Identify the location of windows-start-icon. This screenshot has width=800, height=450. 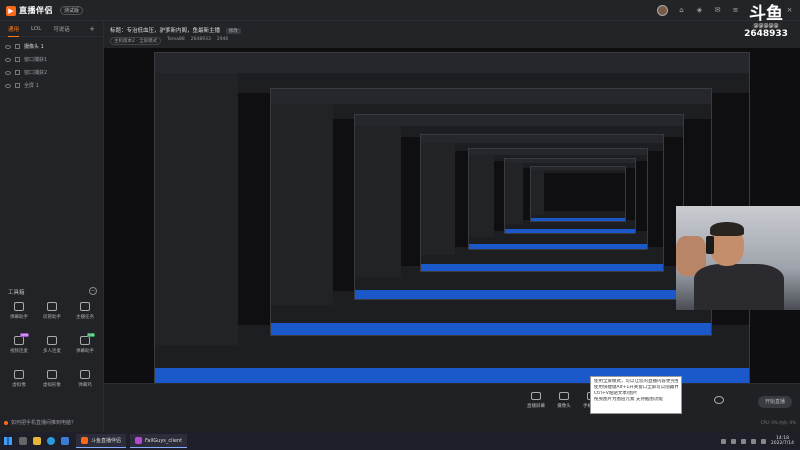
(8, 441).